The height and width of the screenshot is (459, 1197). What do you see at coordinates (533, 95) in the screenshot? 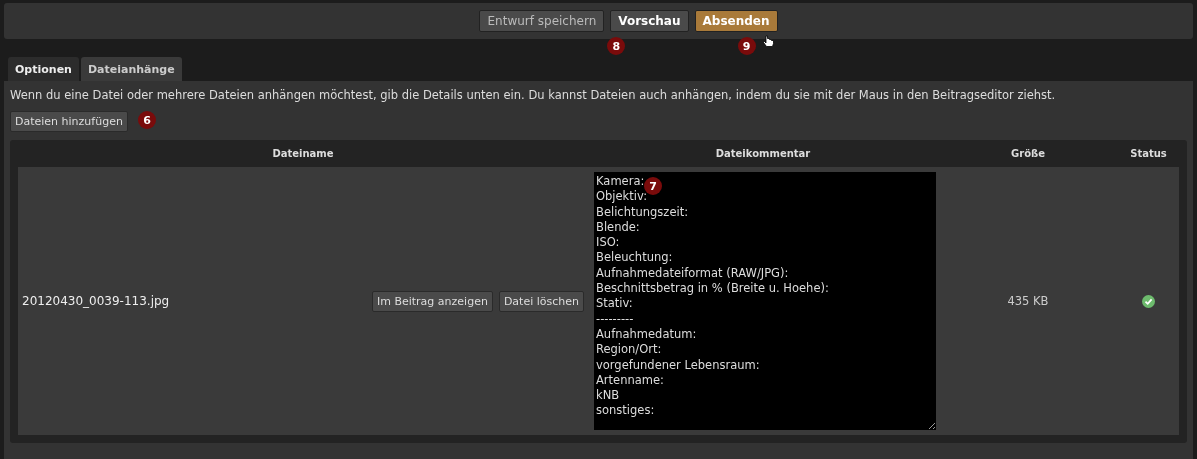
I see `intro-text: Wenn du eine Datei oder mehrere Dateien anhängen möchtest, gib die Details unten ein. Du kannst Dateien auch anhängen, indem du sie mit der Maus in den Beitragseditor ziehst.` at bounding box center [533, 95].